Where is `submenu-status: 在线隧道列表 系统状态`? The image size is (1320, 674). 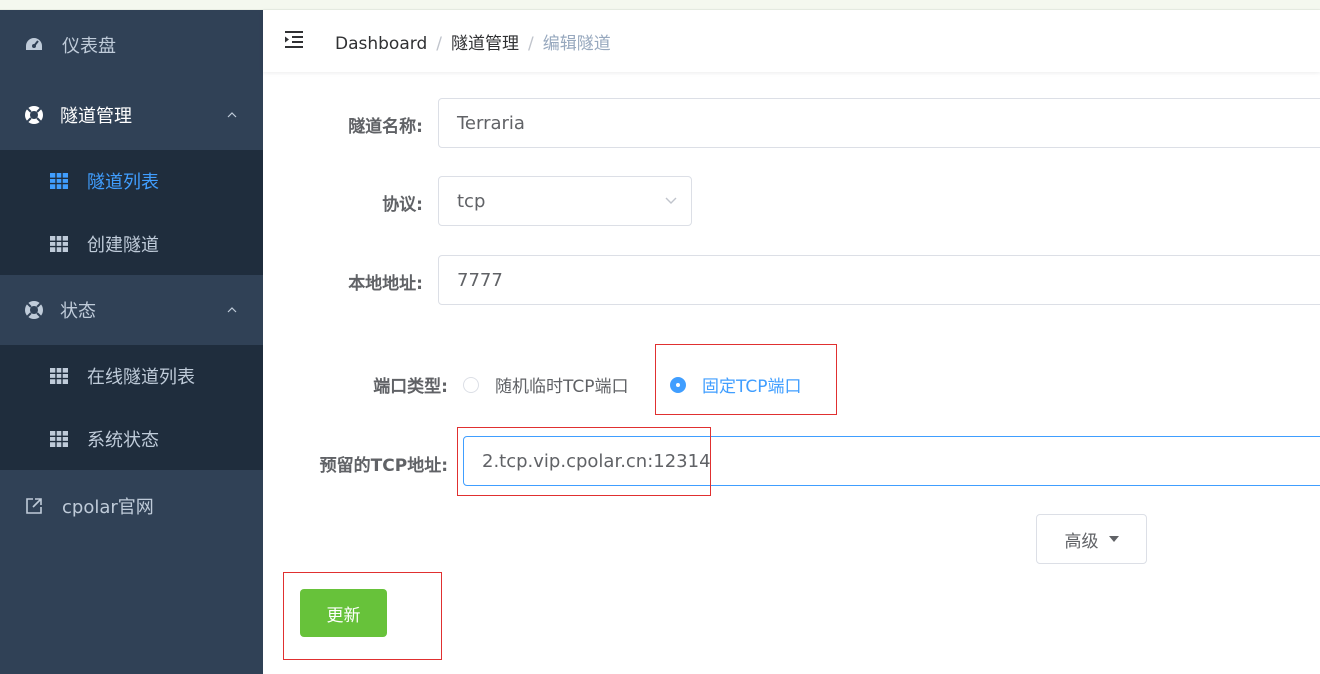 submenu-status: 在线隧道列表 系统状态 is located at coordinates (131, 407).